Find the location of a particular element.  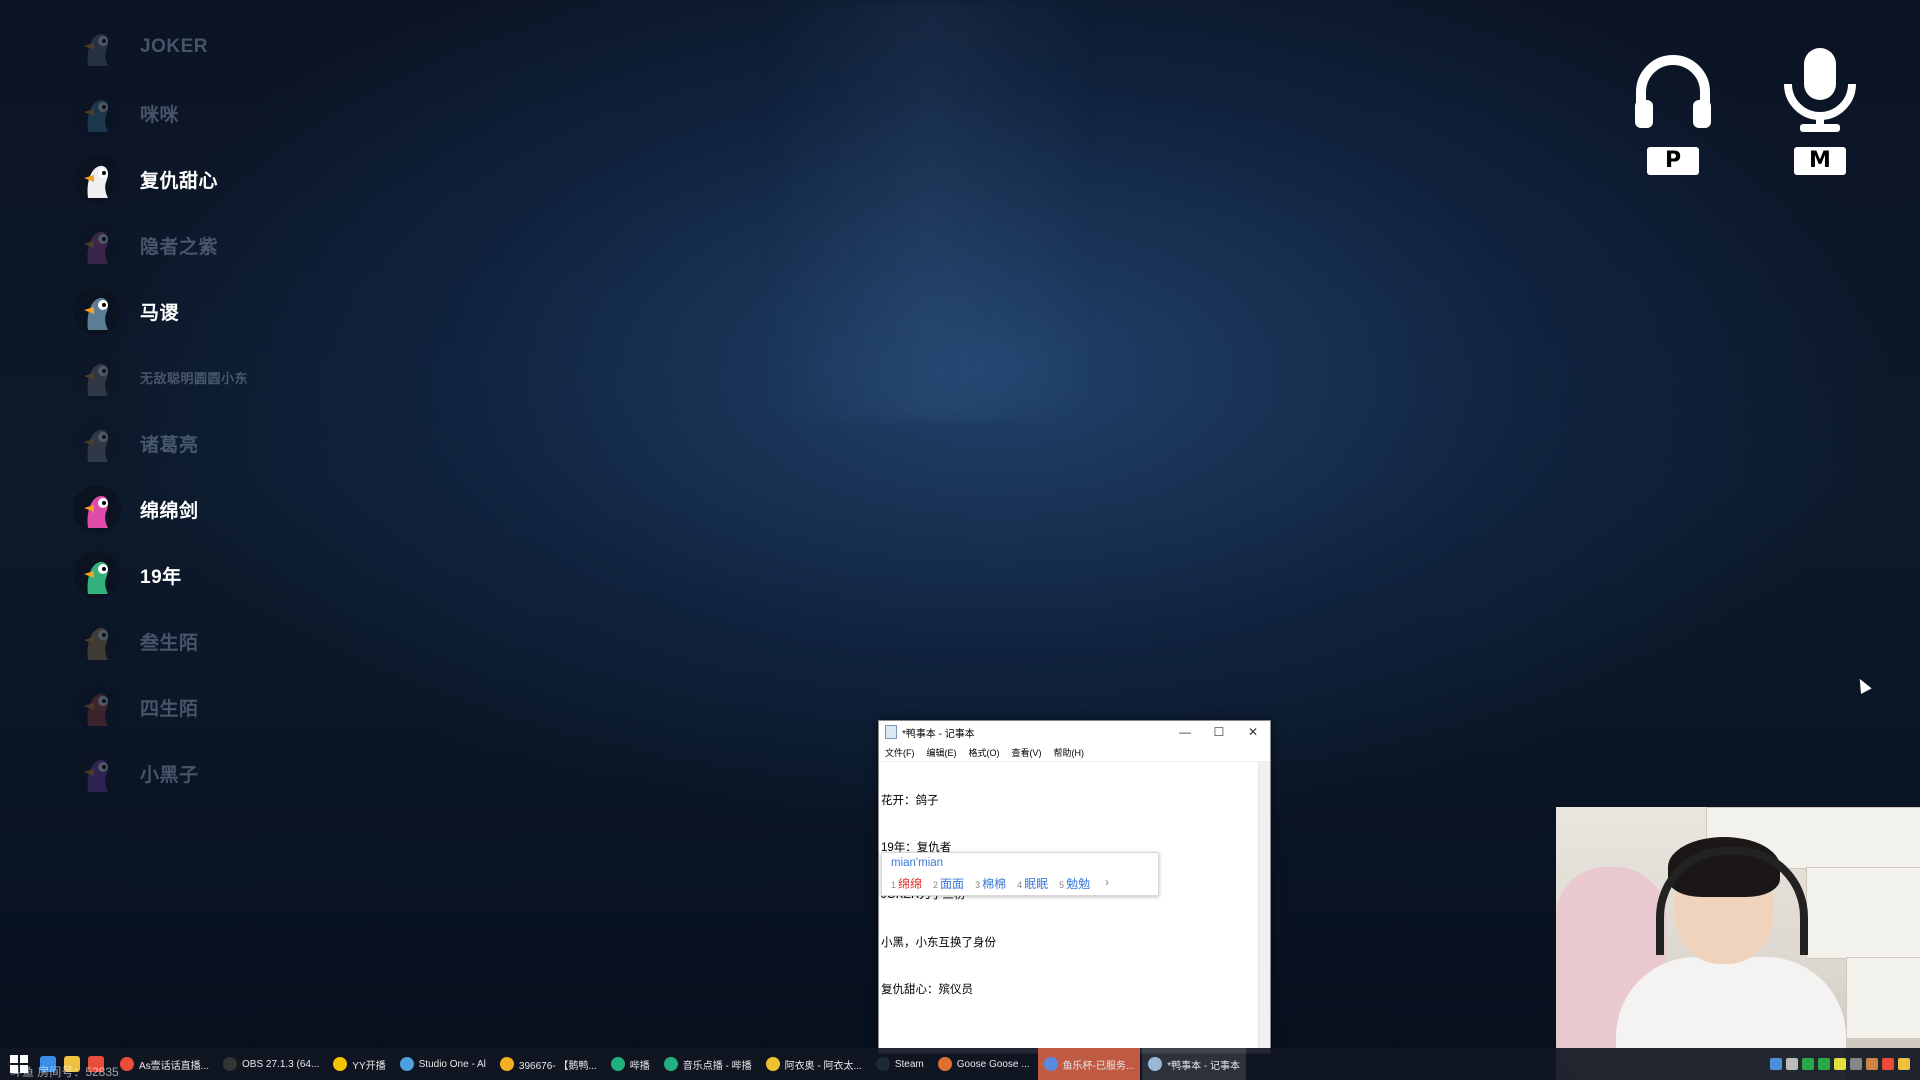

player-row: 叁生陌 is located at coordinates (230, 641).